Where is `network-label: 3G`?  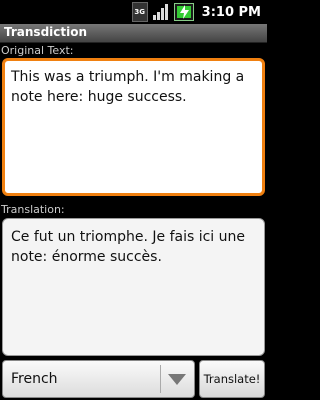 network-label: 3G is located at coordinates (139, 12).